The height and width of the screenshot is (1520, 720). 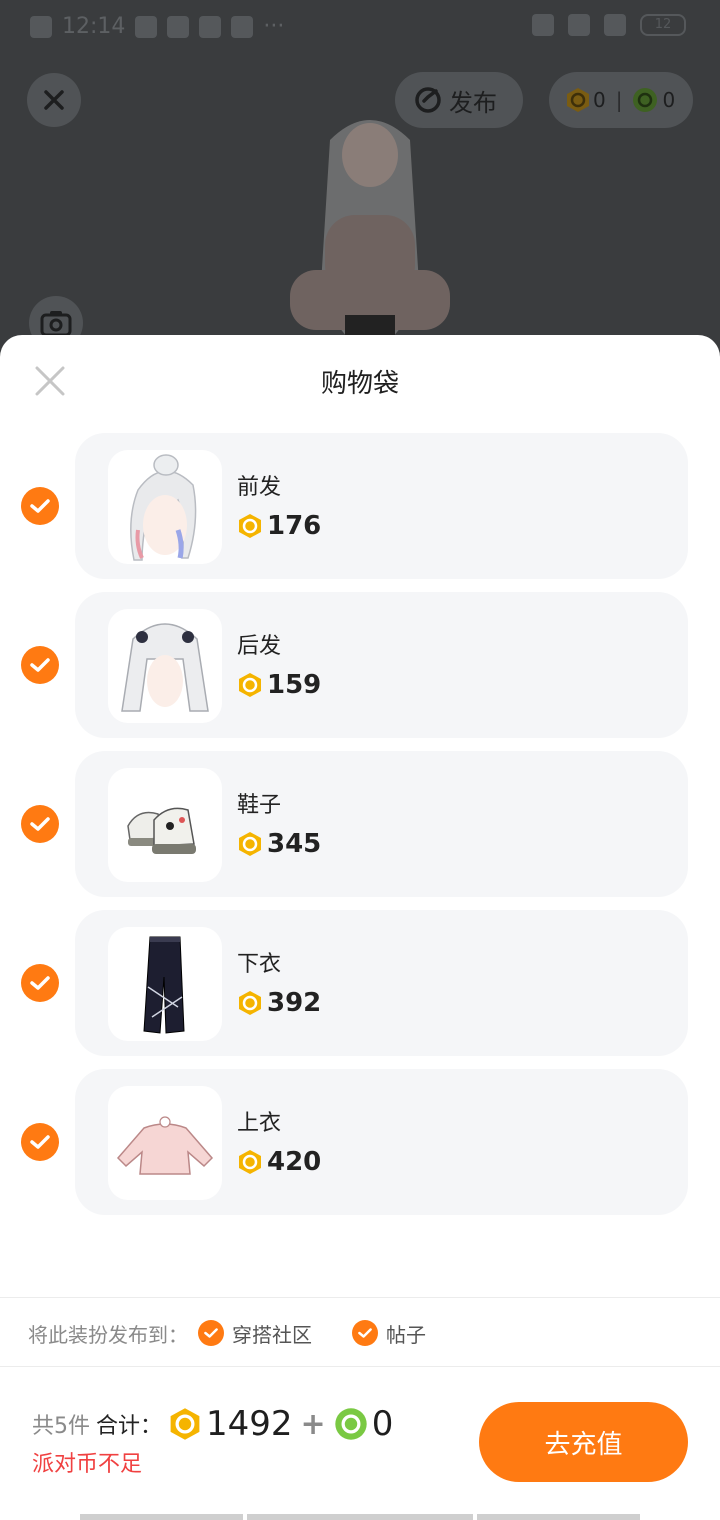 What do you see at coordinates (272, 1334) in the screenshot?
I see `publish-option-label: 穿搭社区` at bounding box center [272, 1334].